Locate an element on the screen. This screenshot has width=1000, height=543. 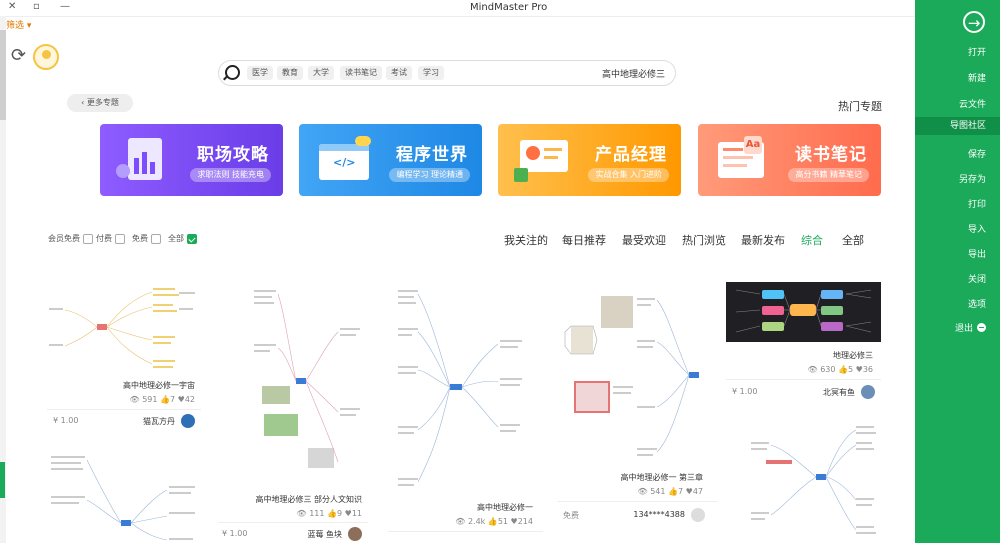
hot-topics-title: 热门专题 is located at coordinates (860, 106).